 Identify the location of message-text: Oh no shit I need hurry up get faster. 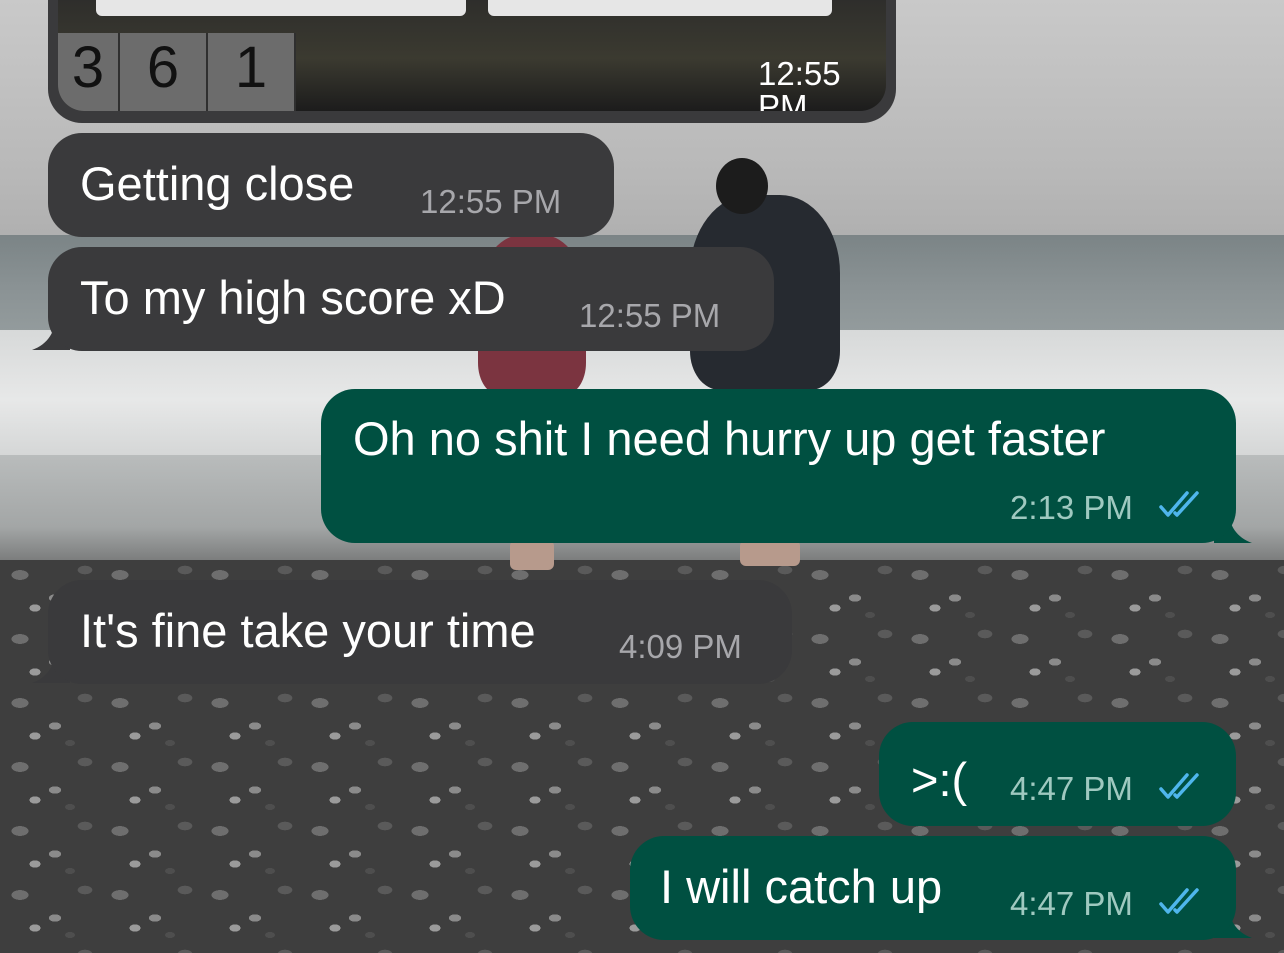
(729, 438).